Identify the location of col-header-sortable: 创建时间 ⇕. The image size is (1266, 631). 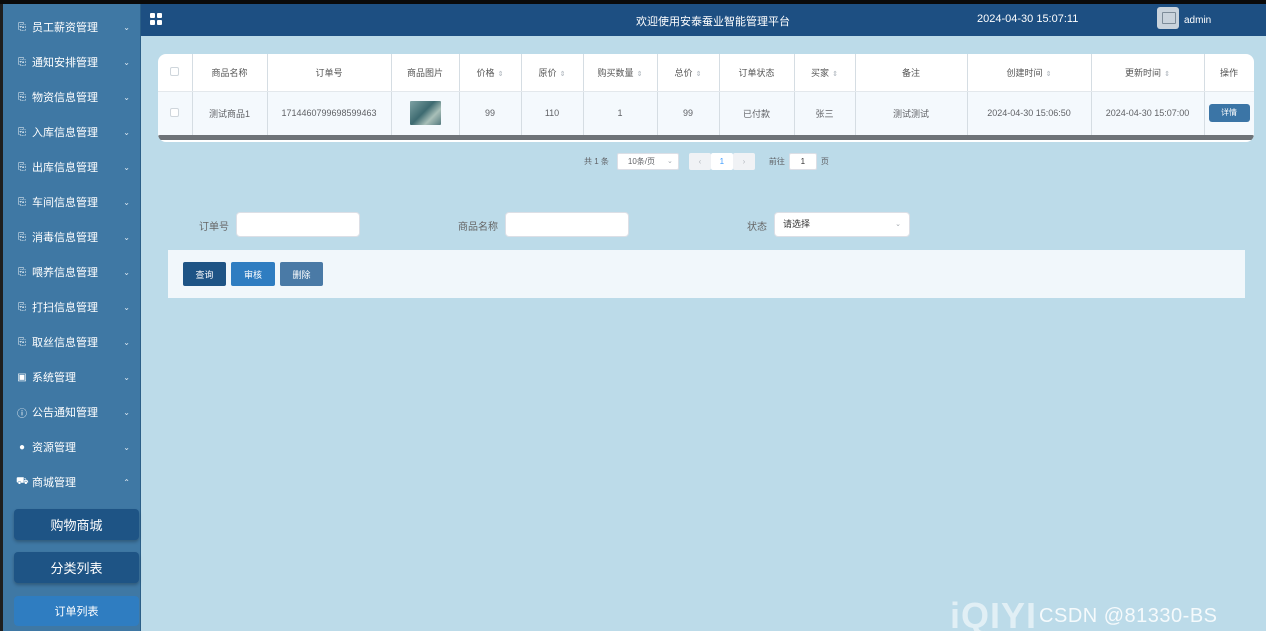
(1029, 73).